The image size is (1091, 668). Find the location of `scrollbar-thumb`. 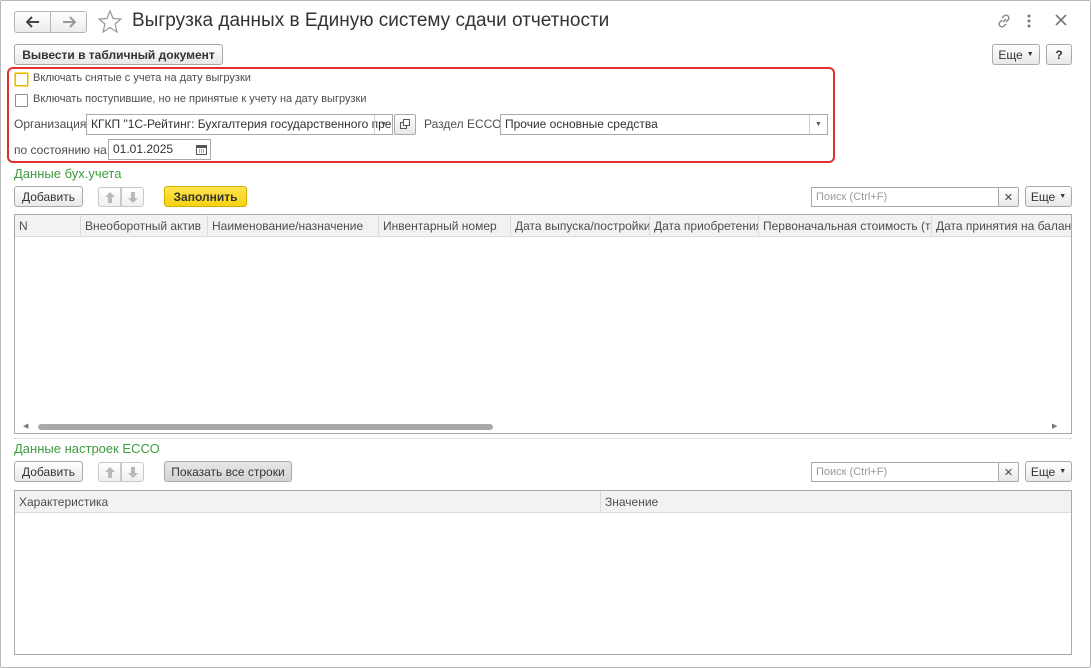

scrollbar-thumb is located at coordinates (265, 427).